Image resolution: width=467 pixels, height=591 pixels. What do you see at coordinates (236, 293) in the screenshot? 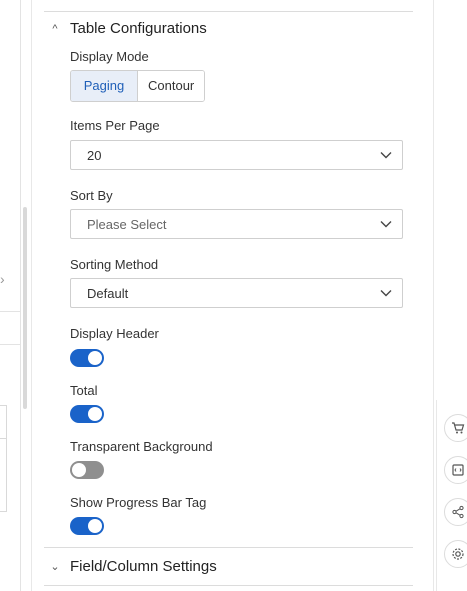
I see `sorting-method-select: Default` at bounding box center [236, 293].